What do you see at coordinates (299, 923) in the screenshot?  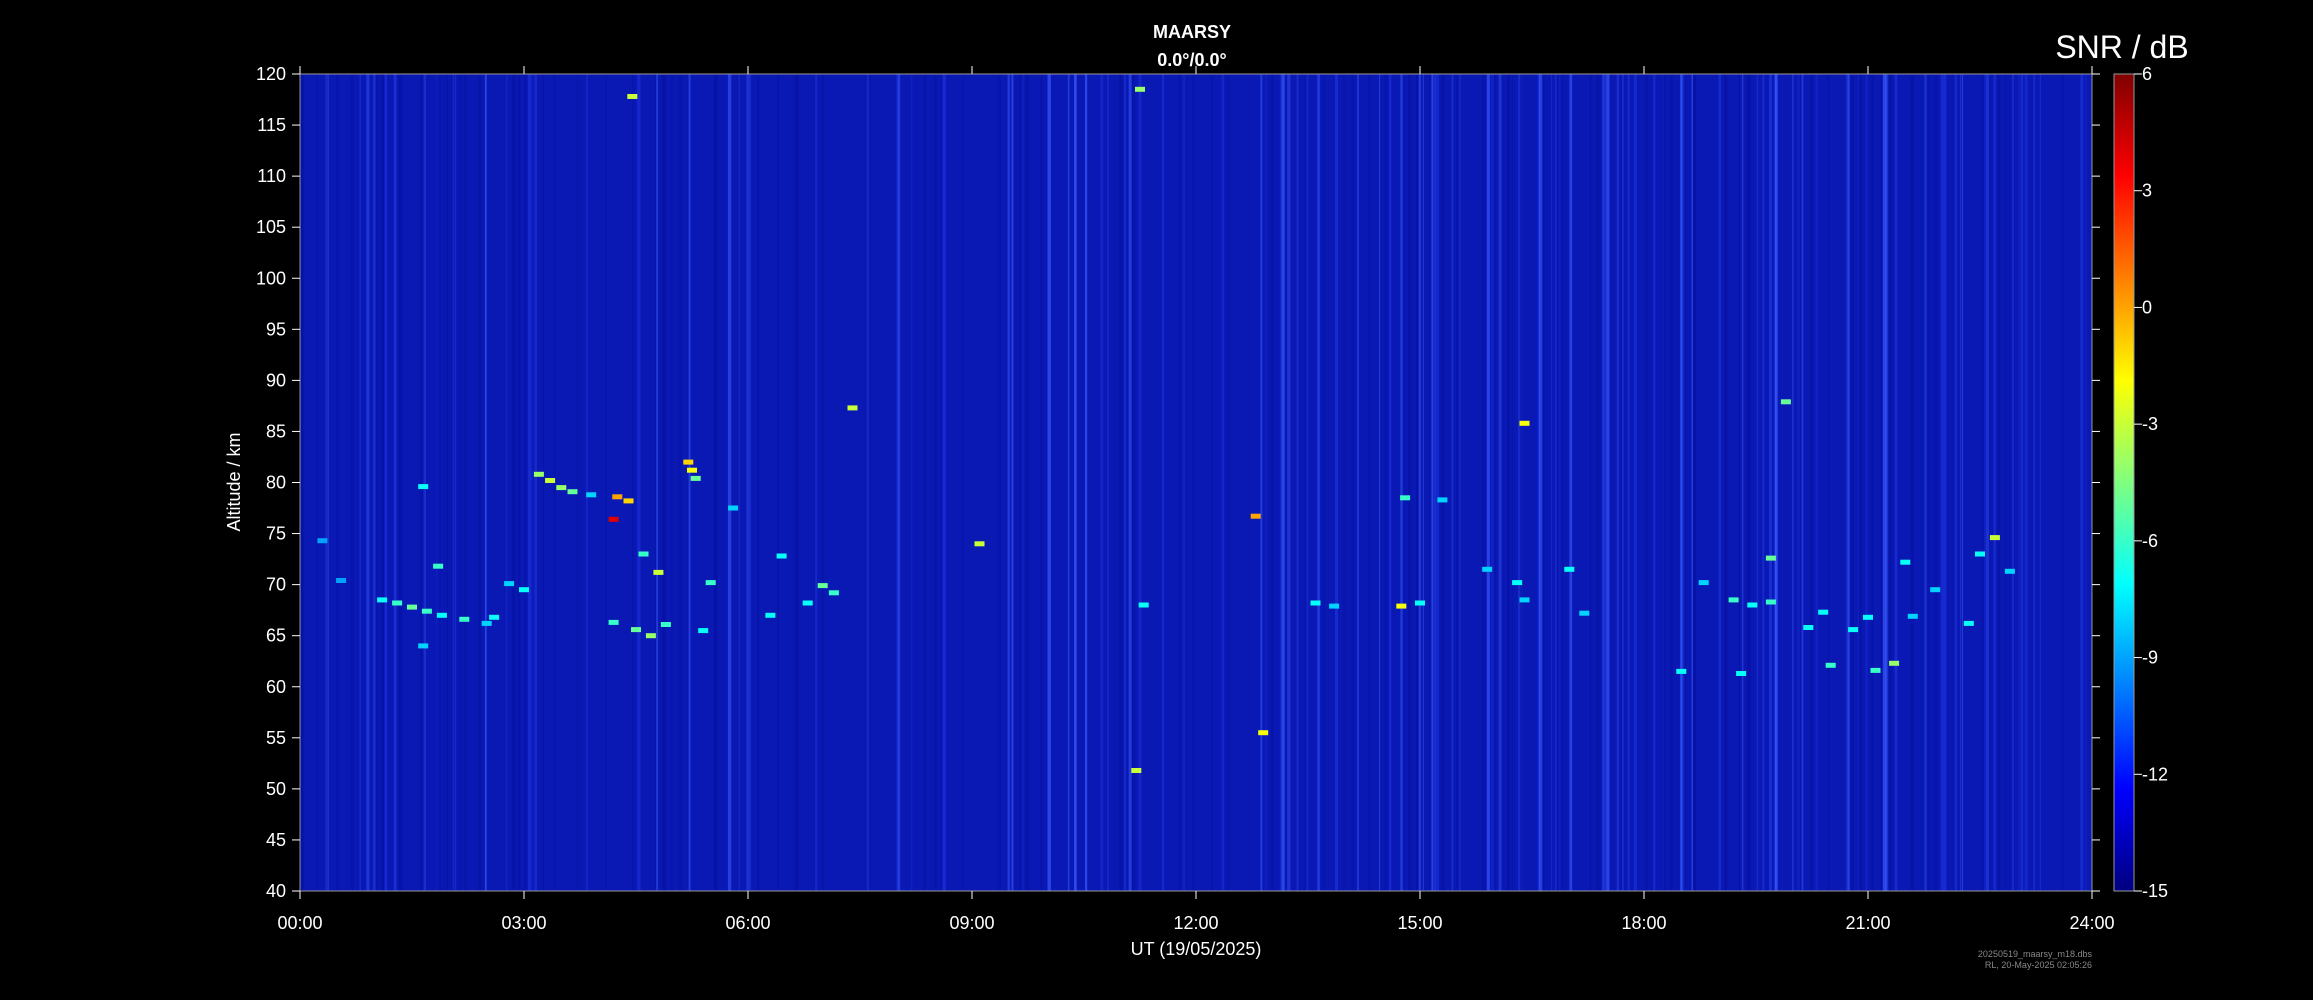 I see `x-tick-label: 00:00` at bounding box center [299, 923].